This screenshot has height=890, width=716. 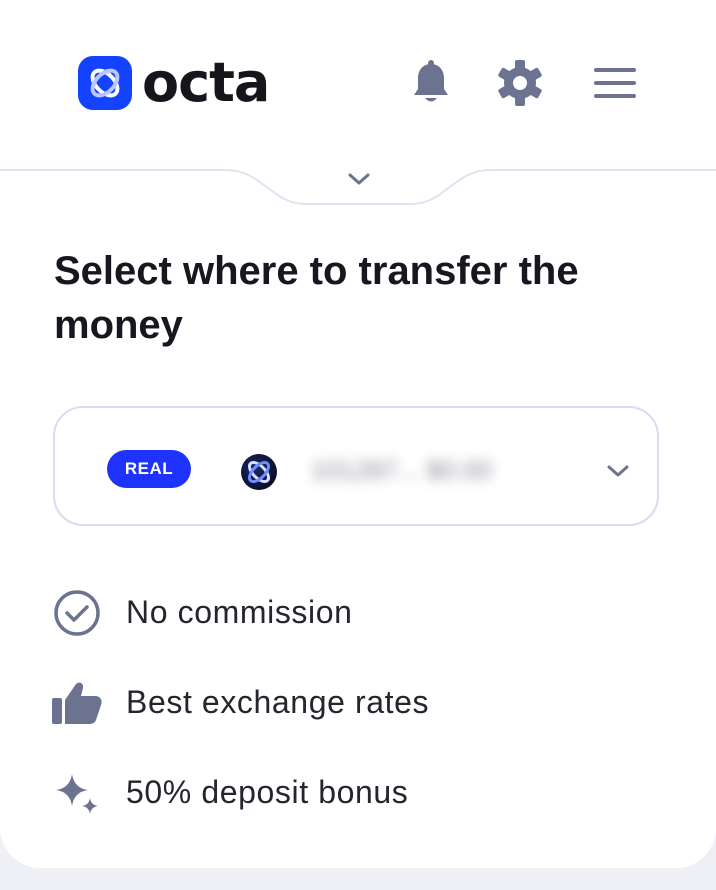 What do you see at coordinates (615, 83) in the screenshot?
I see `menu-icon` at bounding box center [615, 83].